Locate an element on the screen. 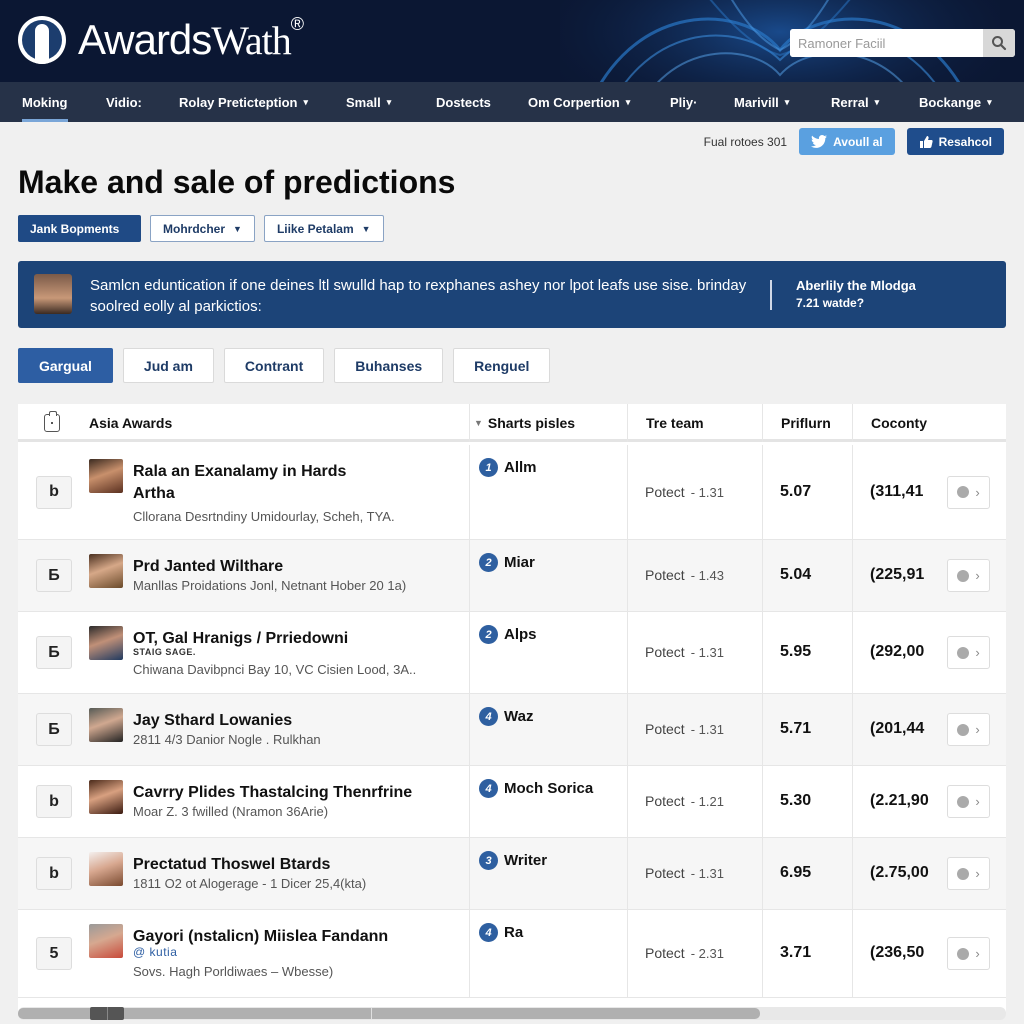 The image size is (1024, 1024). nav-item-rerral: Rerral ▾ is located at coordinates (855, 102).